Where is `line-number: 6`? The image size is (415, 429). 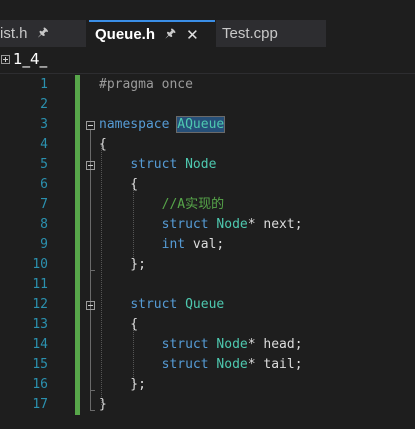 line-number: 6 is located at coordinates (44, 184).